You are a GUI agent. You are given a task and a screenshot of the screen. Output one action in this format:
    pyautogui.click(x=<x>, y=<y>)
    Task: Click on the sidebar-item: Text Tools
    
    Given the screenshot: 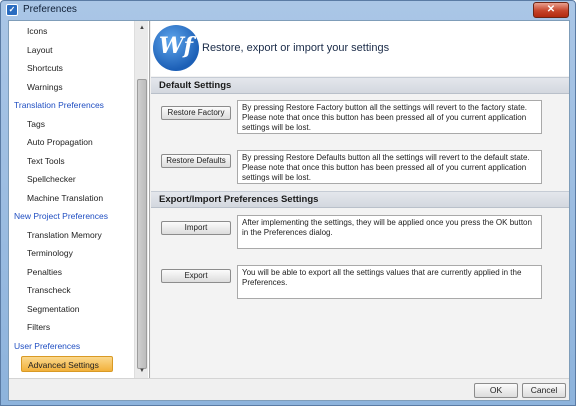 What is the action you would take?
    pyautogui.click(x=46, y=161)
    